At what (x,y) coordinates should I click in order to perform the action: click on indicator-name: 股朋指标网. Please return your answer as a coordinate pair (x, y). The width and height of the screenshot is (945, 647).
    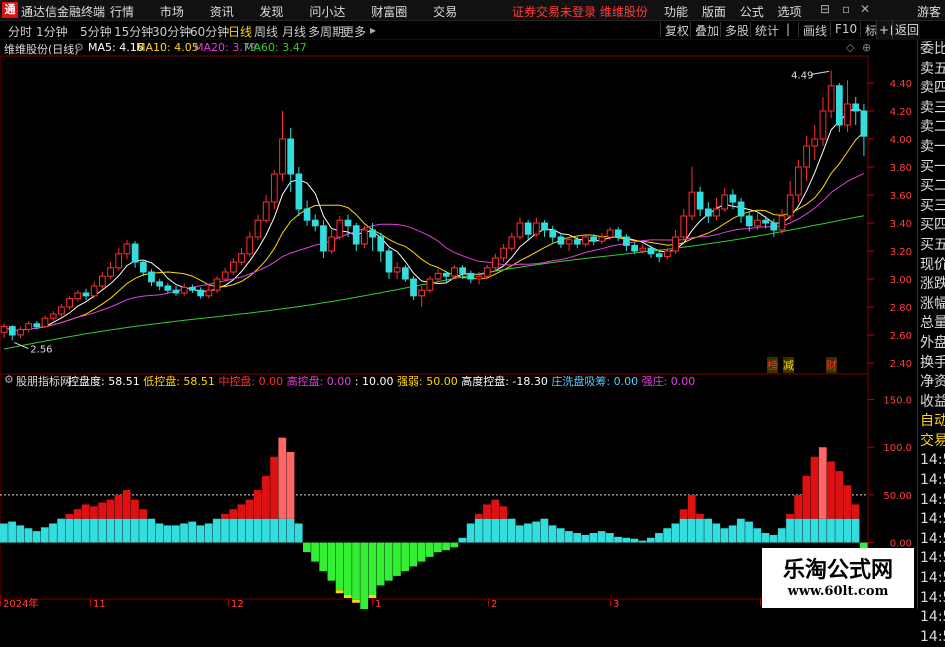
    Looking at the image, I should click on (43, 381).